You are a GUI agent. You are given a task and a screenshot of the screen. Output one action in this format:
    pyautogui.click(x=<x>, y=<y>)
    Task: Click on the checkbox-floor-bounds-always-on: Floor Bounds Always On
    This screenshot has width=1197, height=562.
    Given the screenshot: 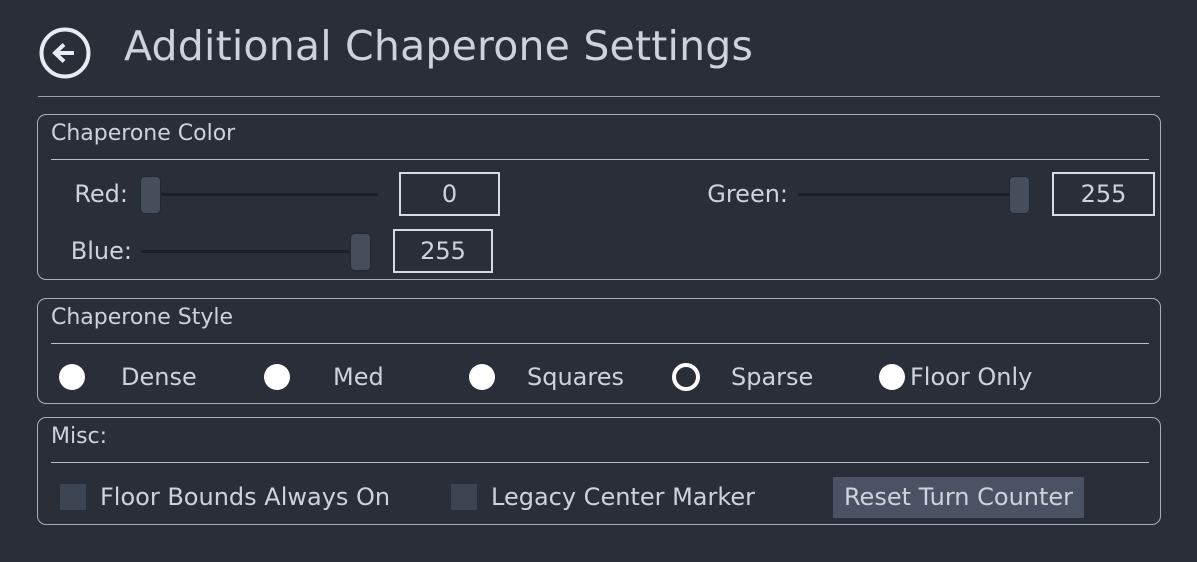 What is the action you would take?
    pyautogui.click(x=225, y=497)
    